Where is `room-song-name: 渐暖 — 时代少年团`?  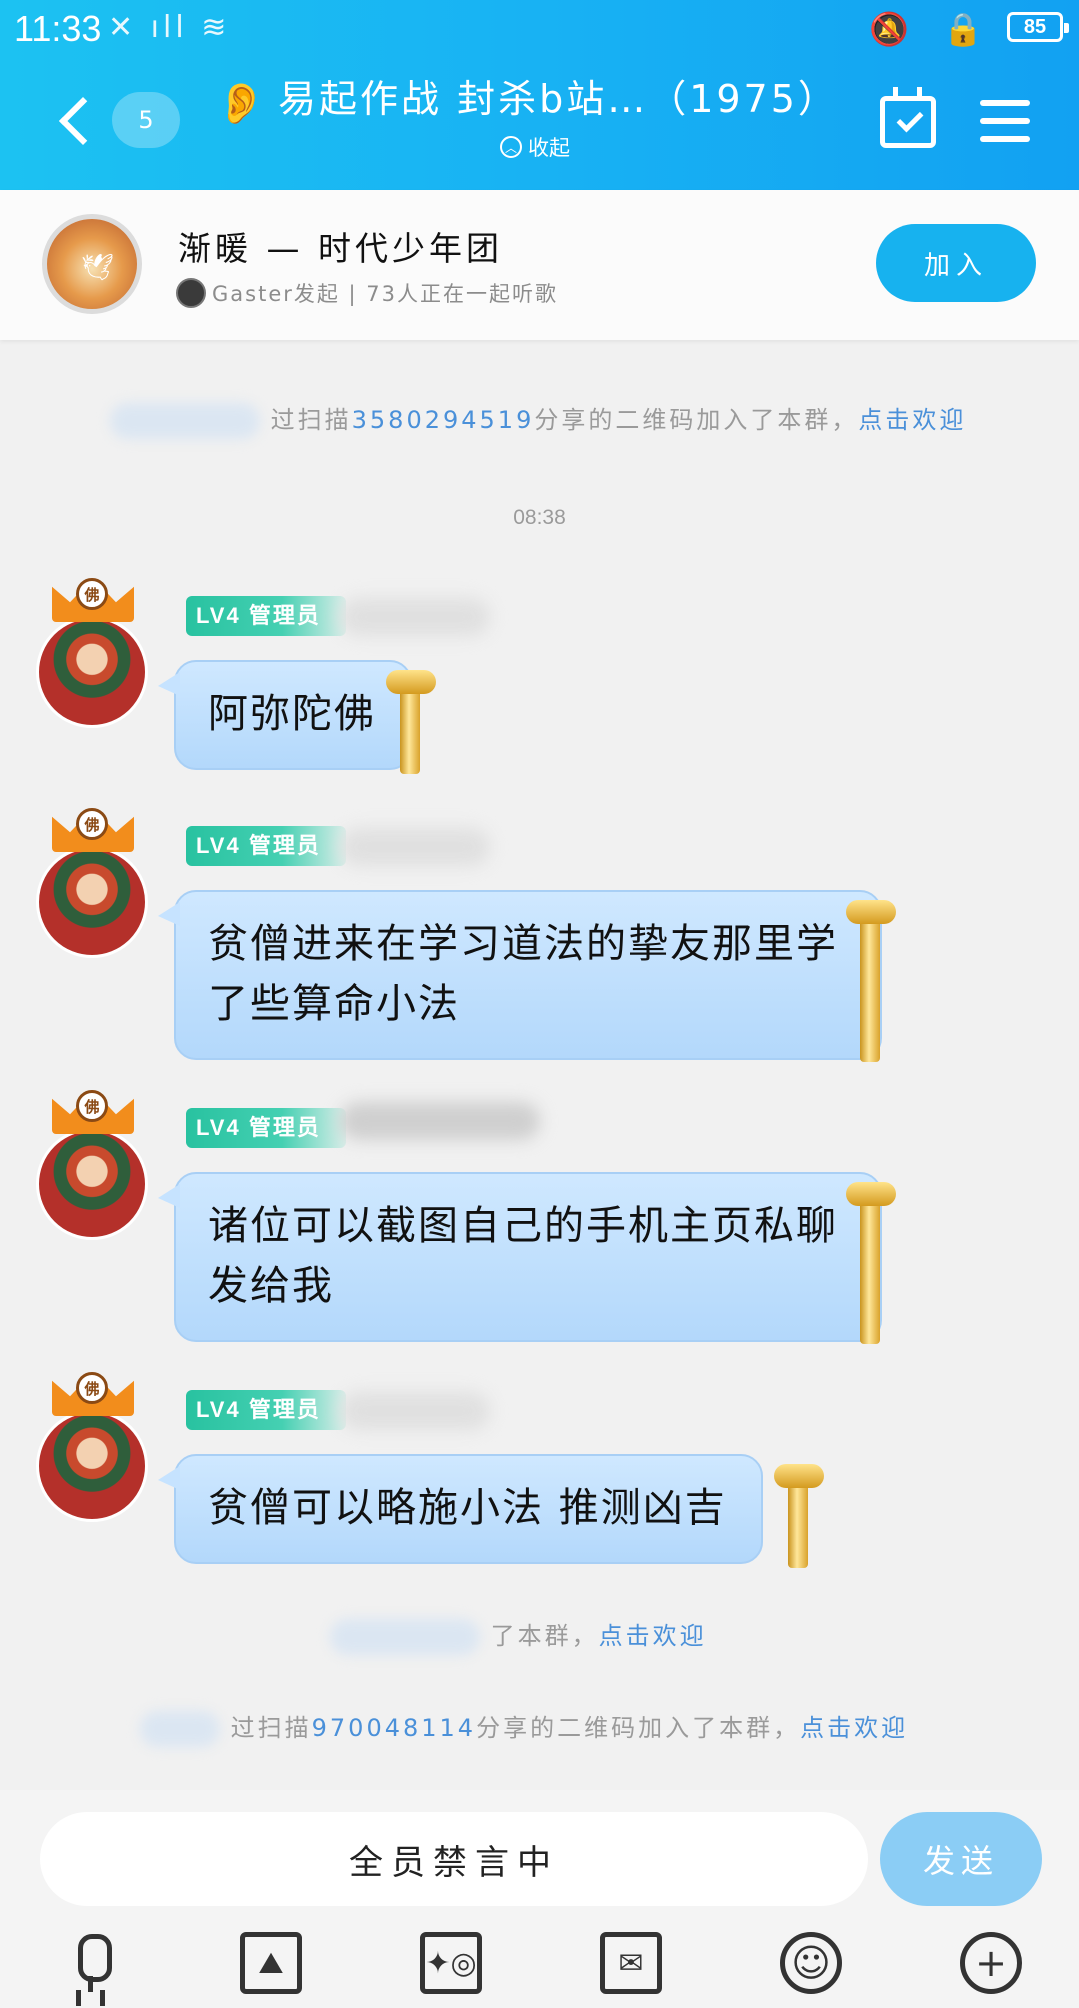
room-song-name: 渐暖 — 时代少年团 is located at coordinates (340, 248).